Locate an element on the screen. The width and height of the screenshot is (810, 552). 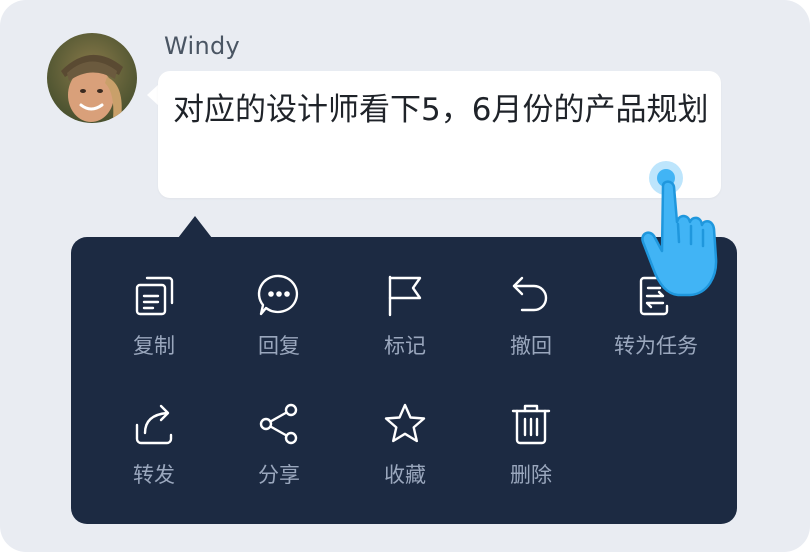
tap-hand-icon is located at coordinates (688, 230).